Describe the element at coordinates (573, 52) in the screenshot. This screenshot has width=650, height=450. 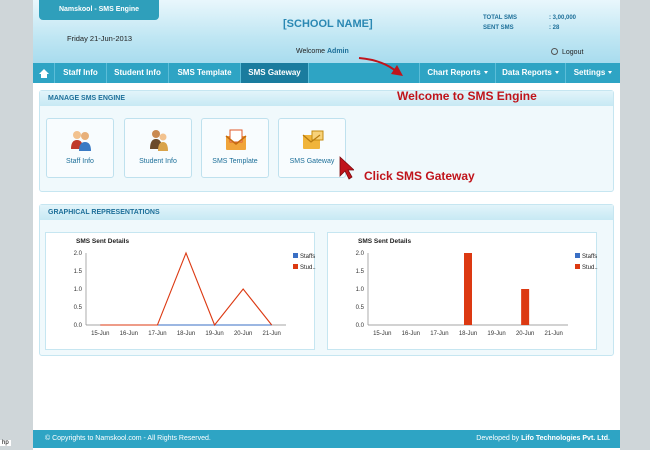
I see `logout-label: Logout` at that location.